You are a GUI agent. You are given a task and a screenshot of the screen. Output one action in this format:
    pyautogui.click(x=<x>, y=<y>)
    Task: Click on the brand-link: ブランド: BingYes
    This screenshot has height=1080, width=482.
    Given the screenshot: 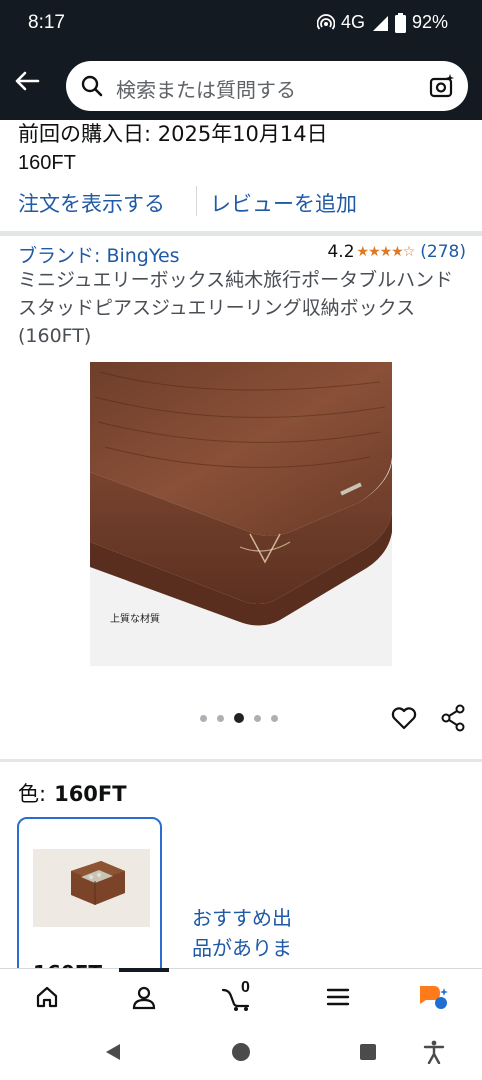 What is the action you would take?
    pyautogui.click(x=99, y=254)
    